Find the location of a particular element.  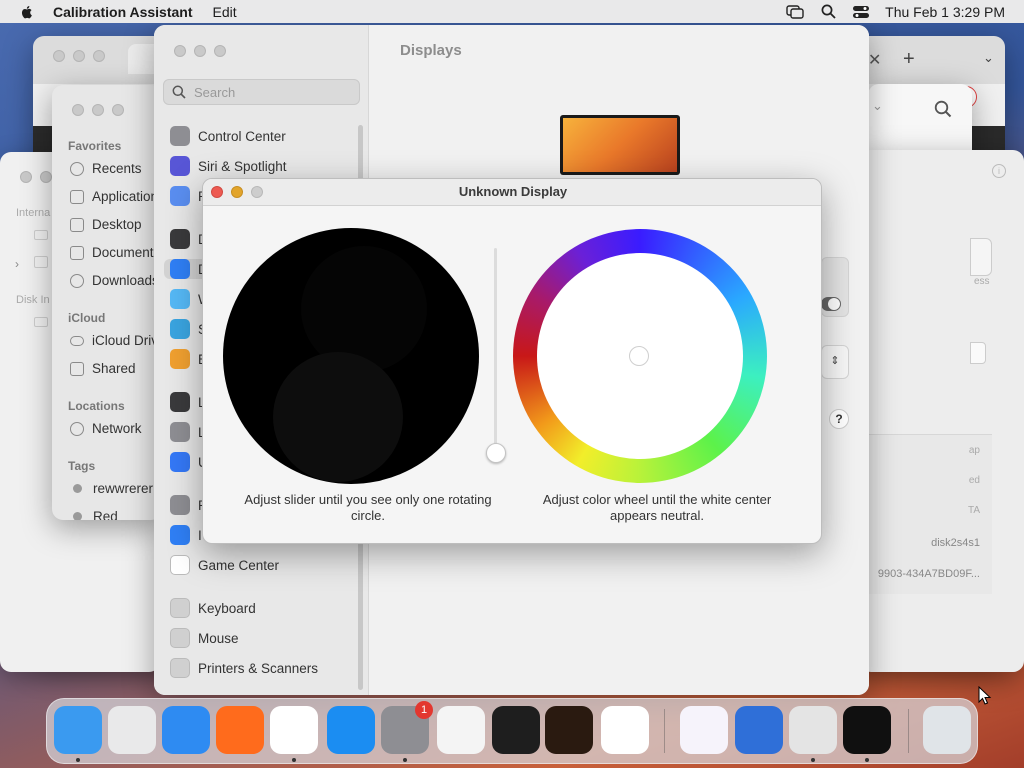

launchpad-icon is located at coordinates (132, 730).